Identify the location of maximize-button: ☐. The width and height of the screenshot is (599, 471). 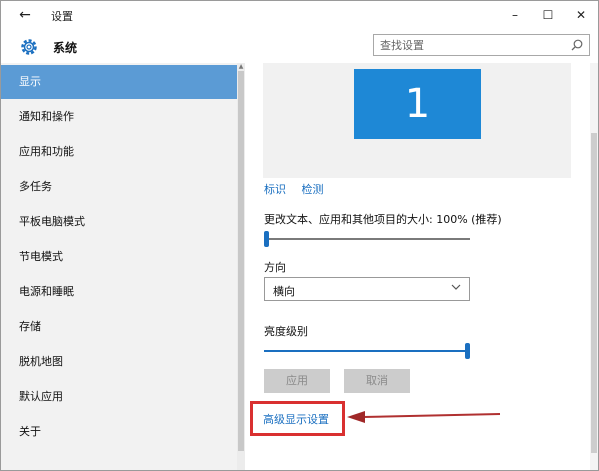
(548, 15).